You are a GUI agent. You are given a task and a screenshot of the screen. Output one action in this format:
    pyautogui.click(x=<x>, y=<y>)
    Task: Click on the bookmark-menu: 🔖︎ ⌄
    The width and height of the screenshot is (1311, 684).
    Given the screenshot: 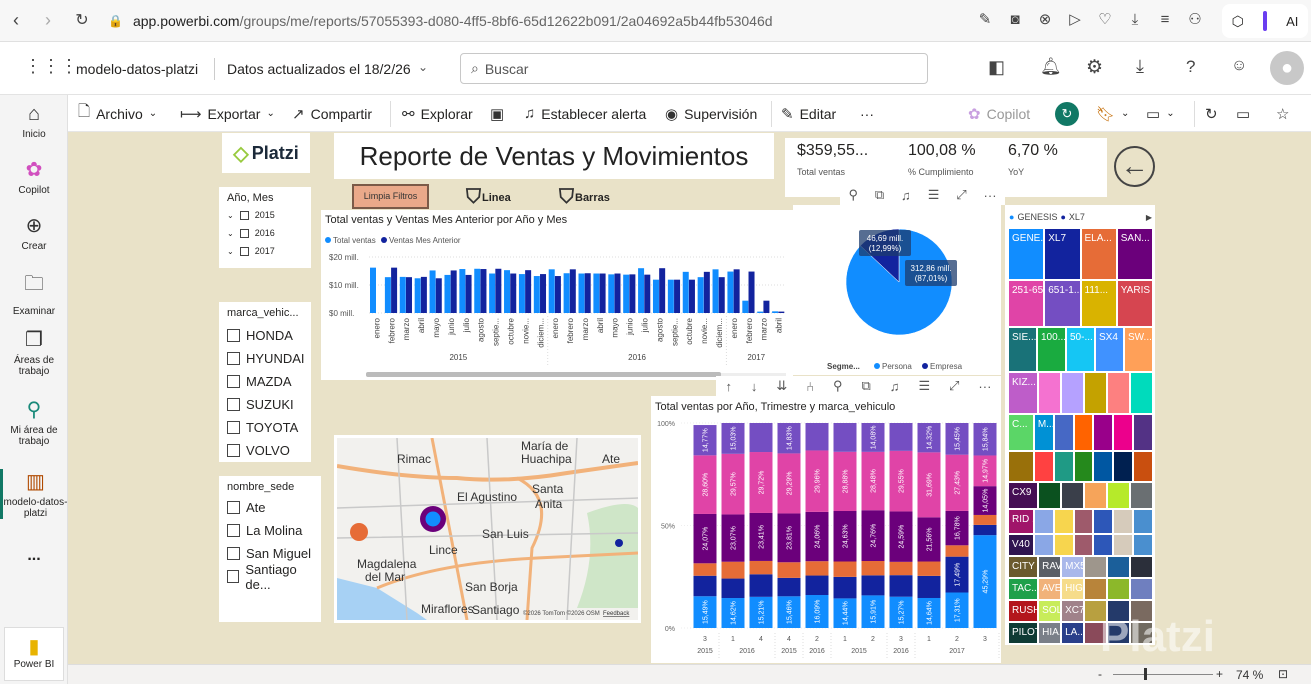 What is the action you would take?
    pyautogui.click(x=1112, y=113)
    